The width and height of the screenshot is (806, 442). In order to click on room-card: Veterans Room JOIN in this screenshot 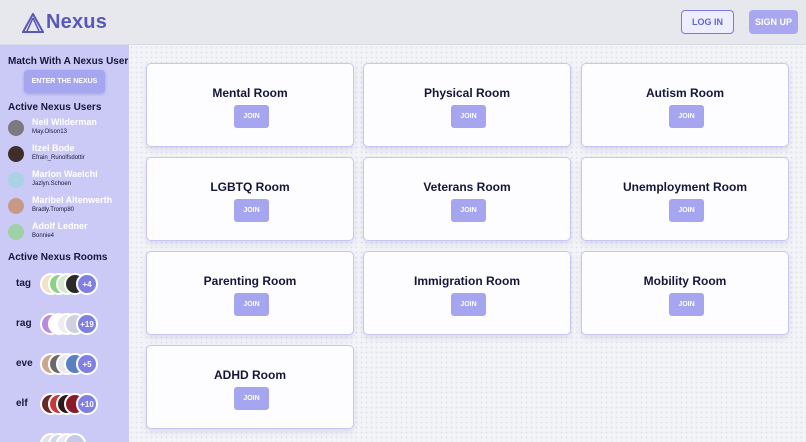, I will do `click(467, 199)`.